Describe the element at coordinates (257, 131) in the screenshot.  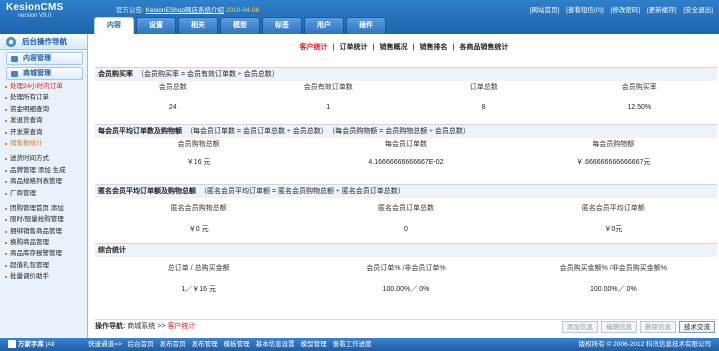
I see `section-note: （每会员订单数 = 会员订单总数 ÷ 会员总数）` at that location.